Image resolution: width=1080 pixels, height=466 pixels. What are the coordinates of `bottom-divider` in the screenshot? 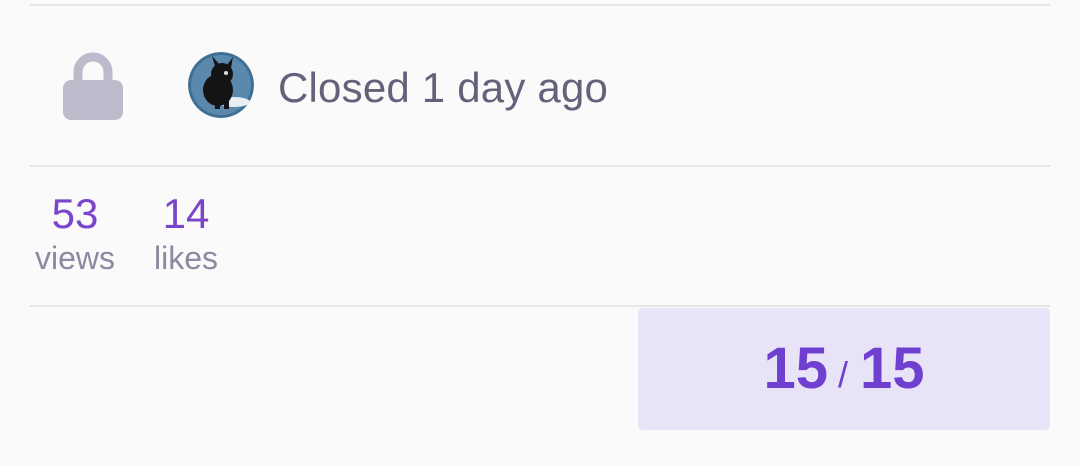 It's located at (540, 306).